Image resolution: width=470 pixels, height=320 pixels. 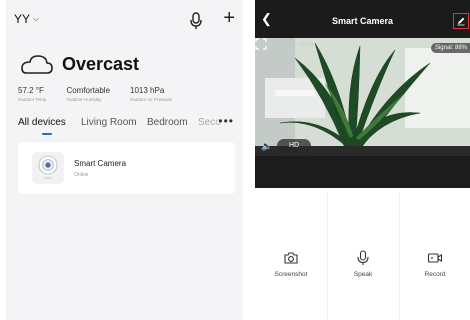 I want to click on active-tab-indicator, so click(x=47, y=134).